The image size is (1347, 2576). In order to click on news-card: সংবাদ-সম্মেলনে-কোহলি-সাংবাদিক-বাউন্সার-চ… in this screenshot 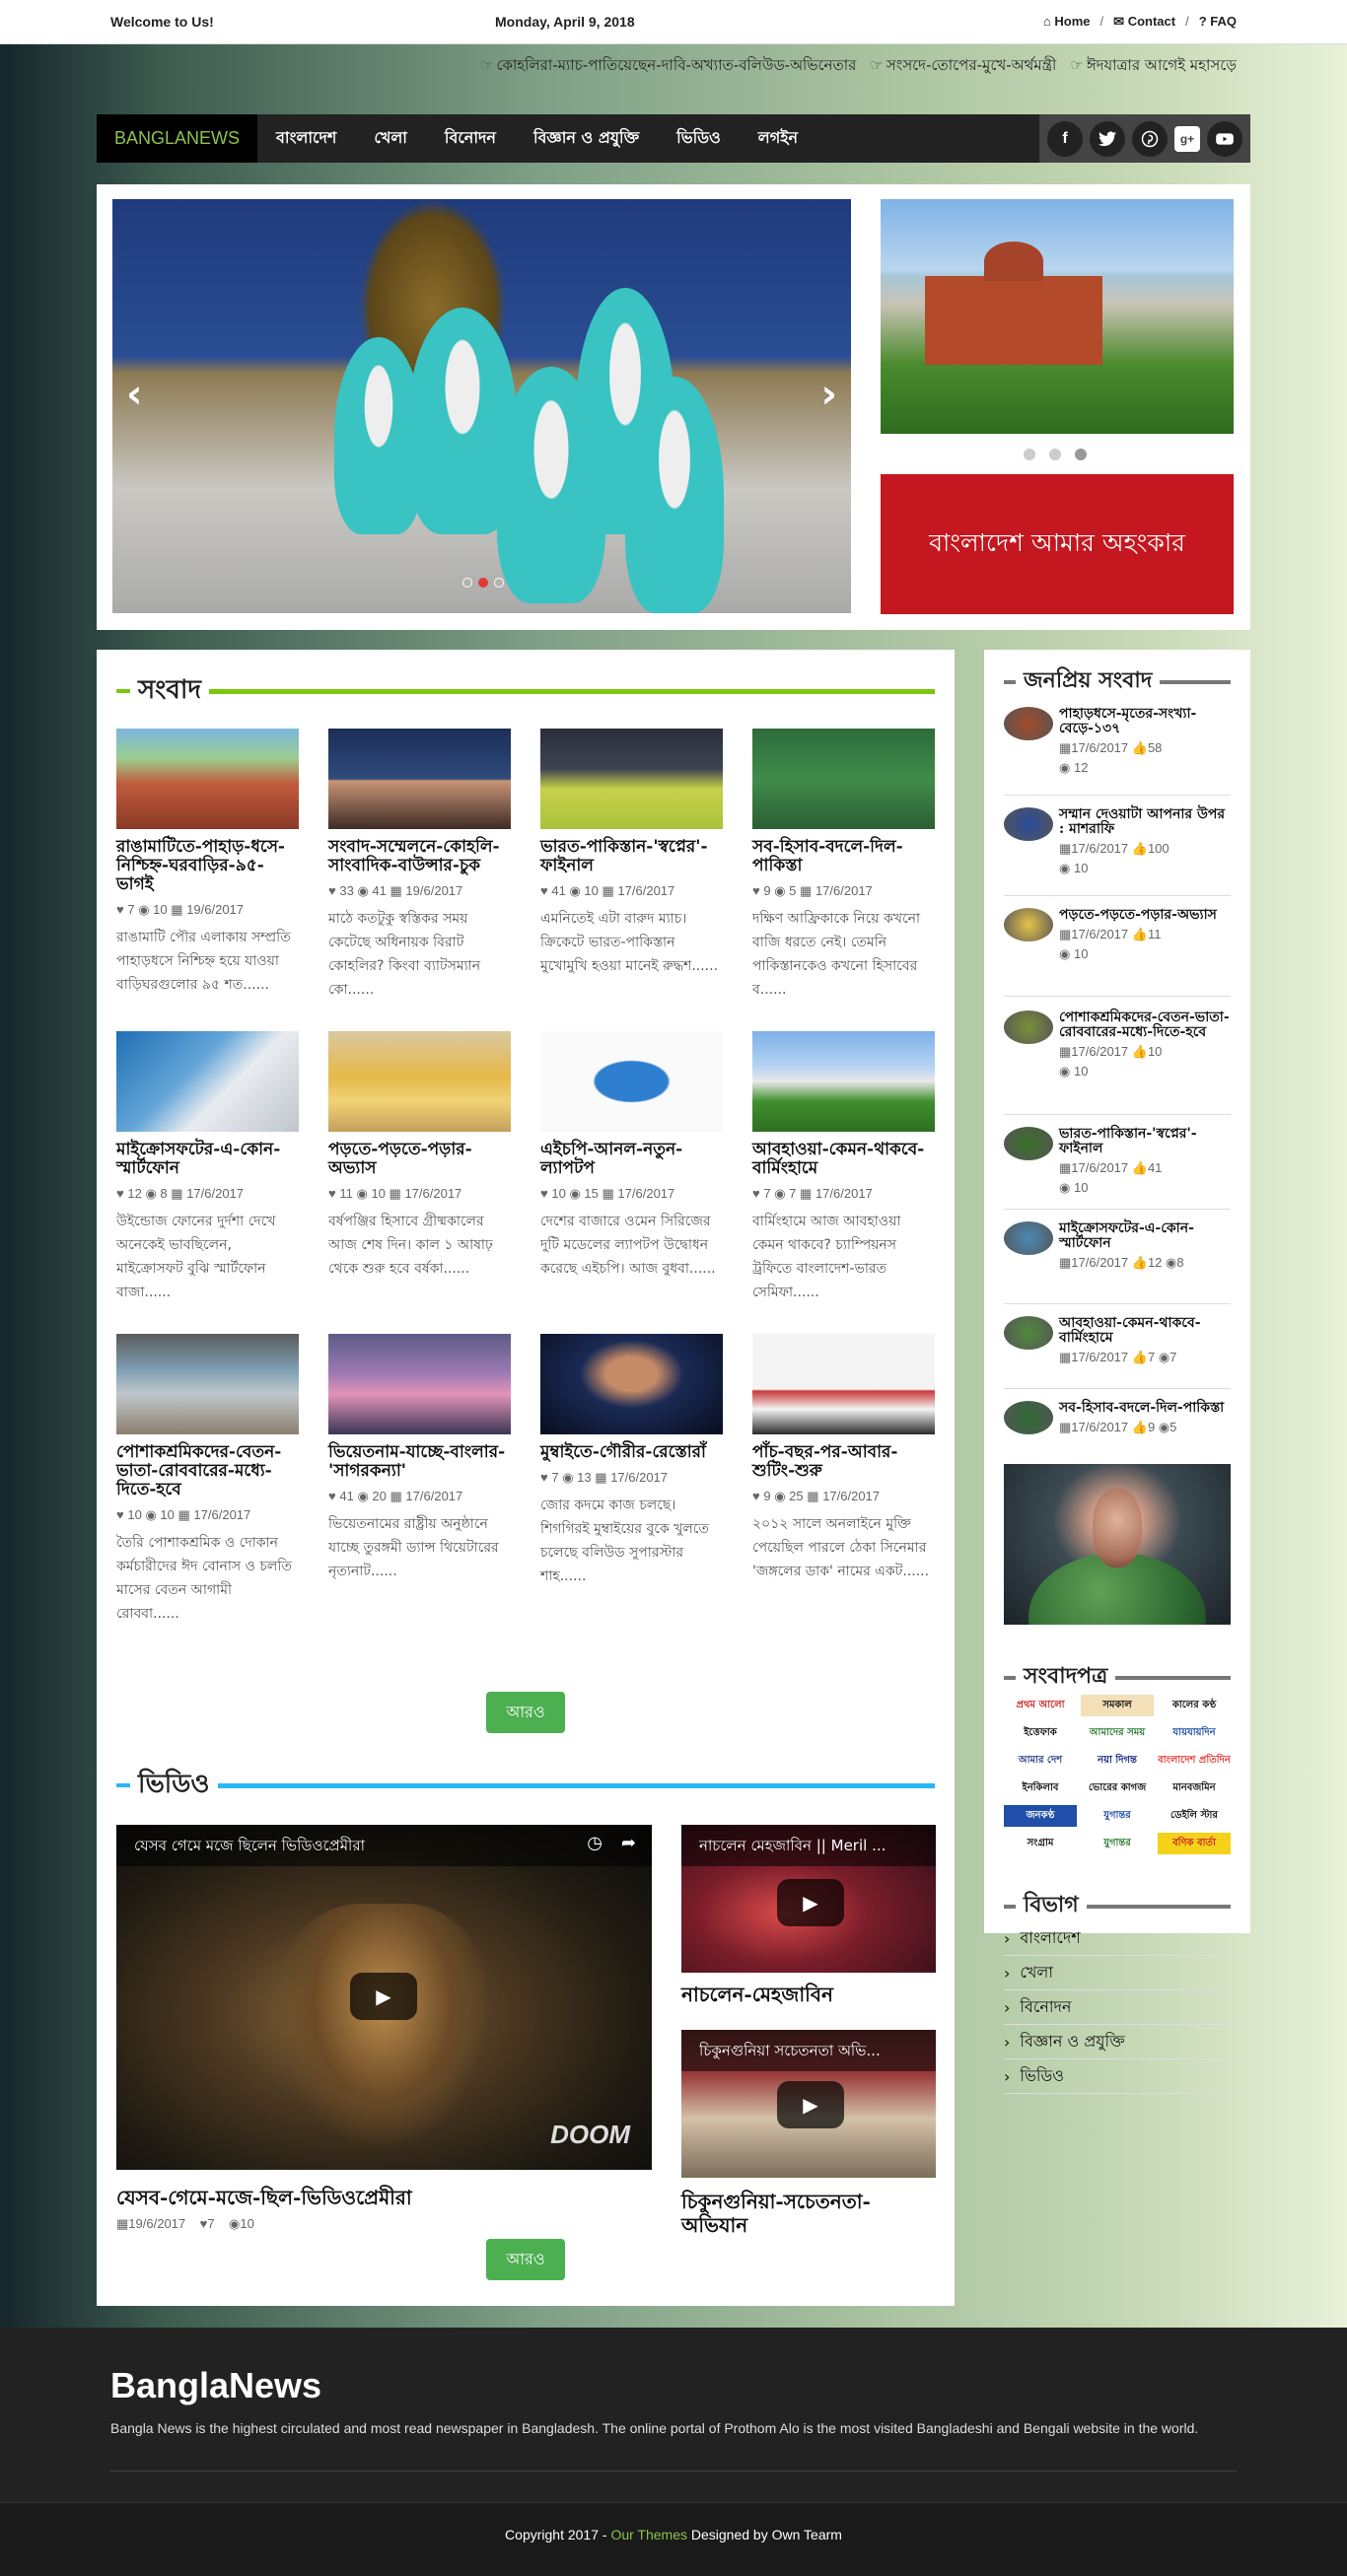, I will do `click(419, 866)`.